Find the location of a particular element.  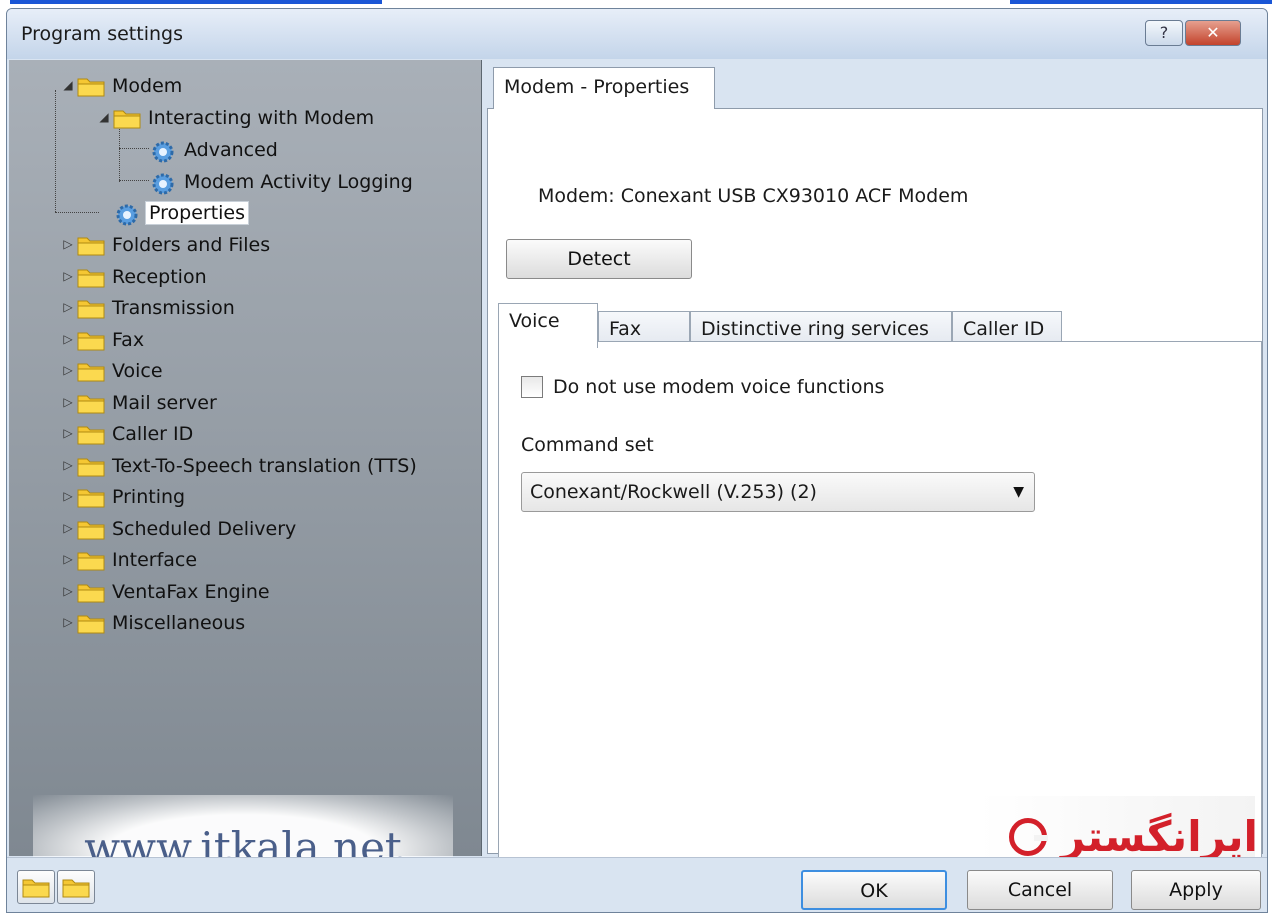

tree-item-label: Fax is located at coordinates (128, 340).